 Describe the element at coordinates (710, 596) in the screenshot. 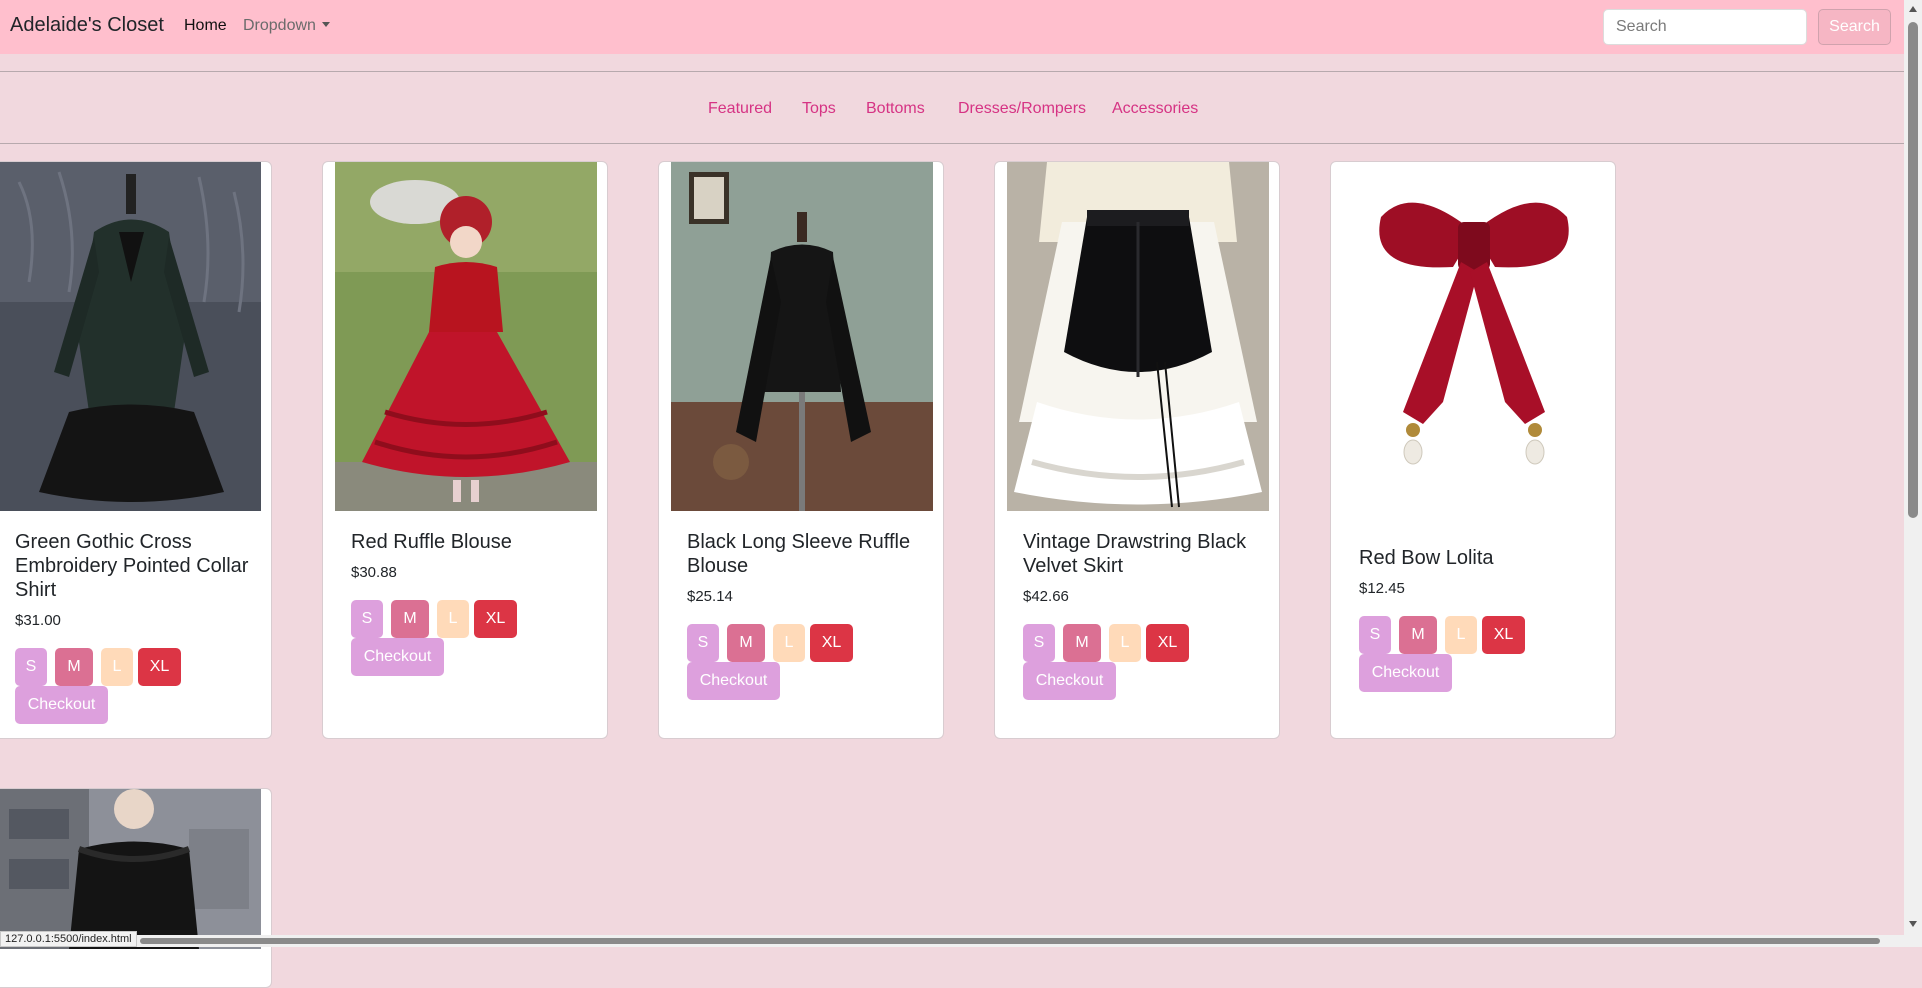

I see `product-price: $25.14` at that location.